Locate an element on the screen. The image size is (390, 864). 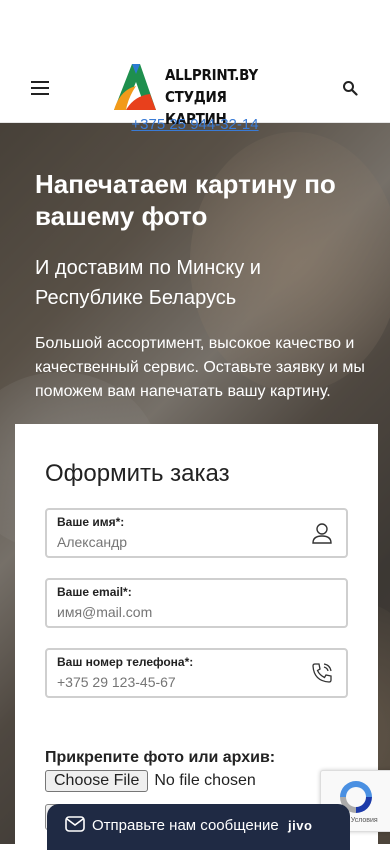
email-field: Ваше email*: is located at coordinates (196, 603).